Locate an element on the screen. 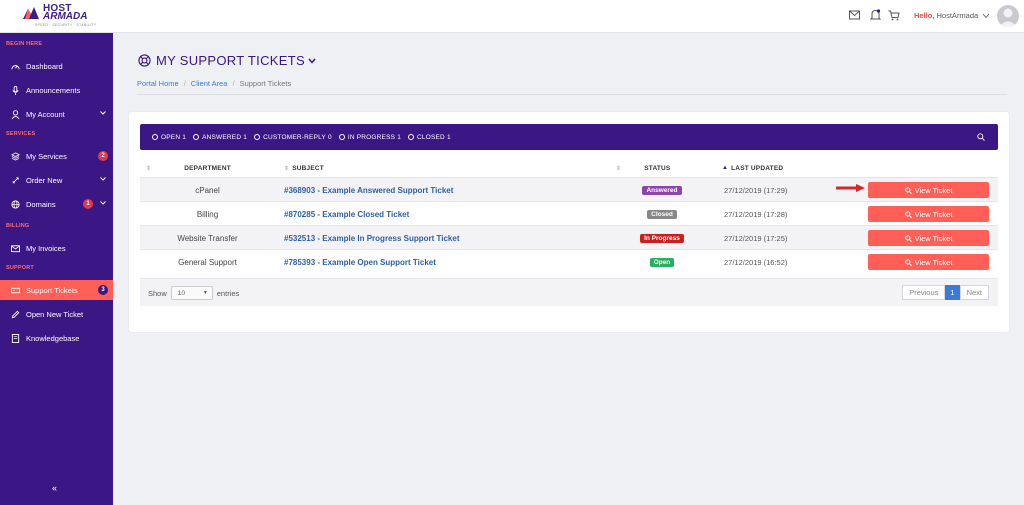 The image size is (1024, 505). avatar is located at coordinates (1008, 16).